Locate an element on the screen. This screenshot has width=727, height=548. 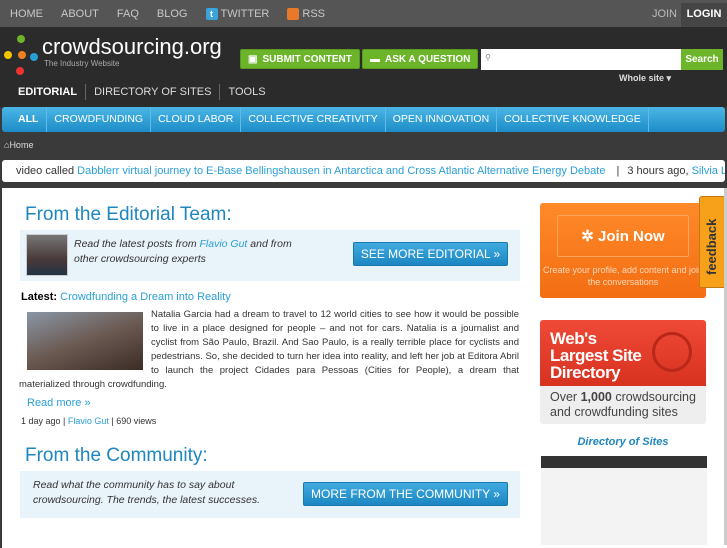
directory-banner-title: Web's Largest Site Directory is located at coordinates (596, 355).